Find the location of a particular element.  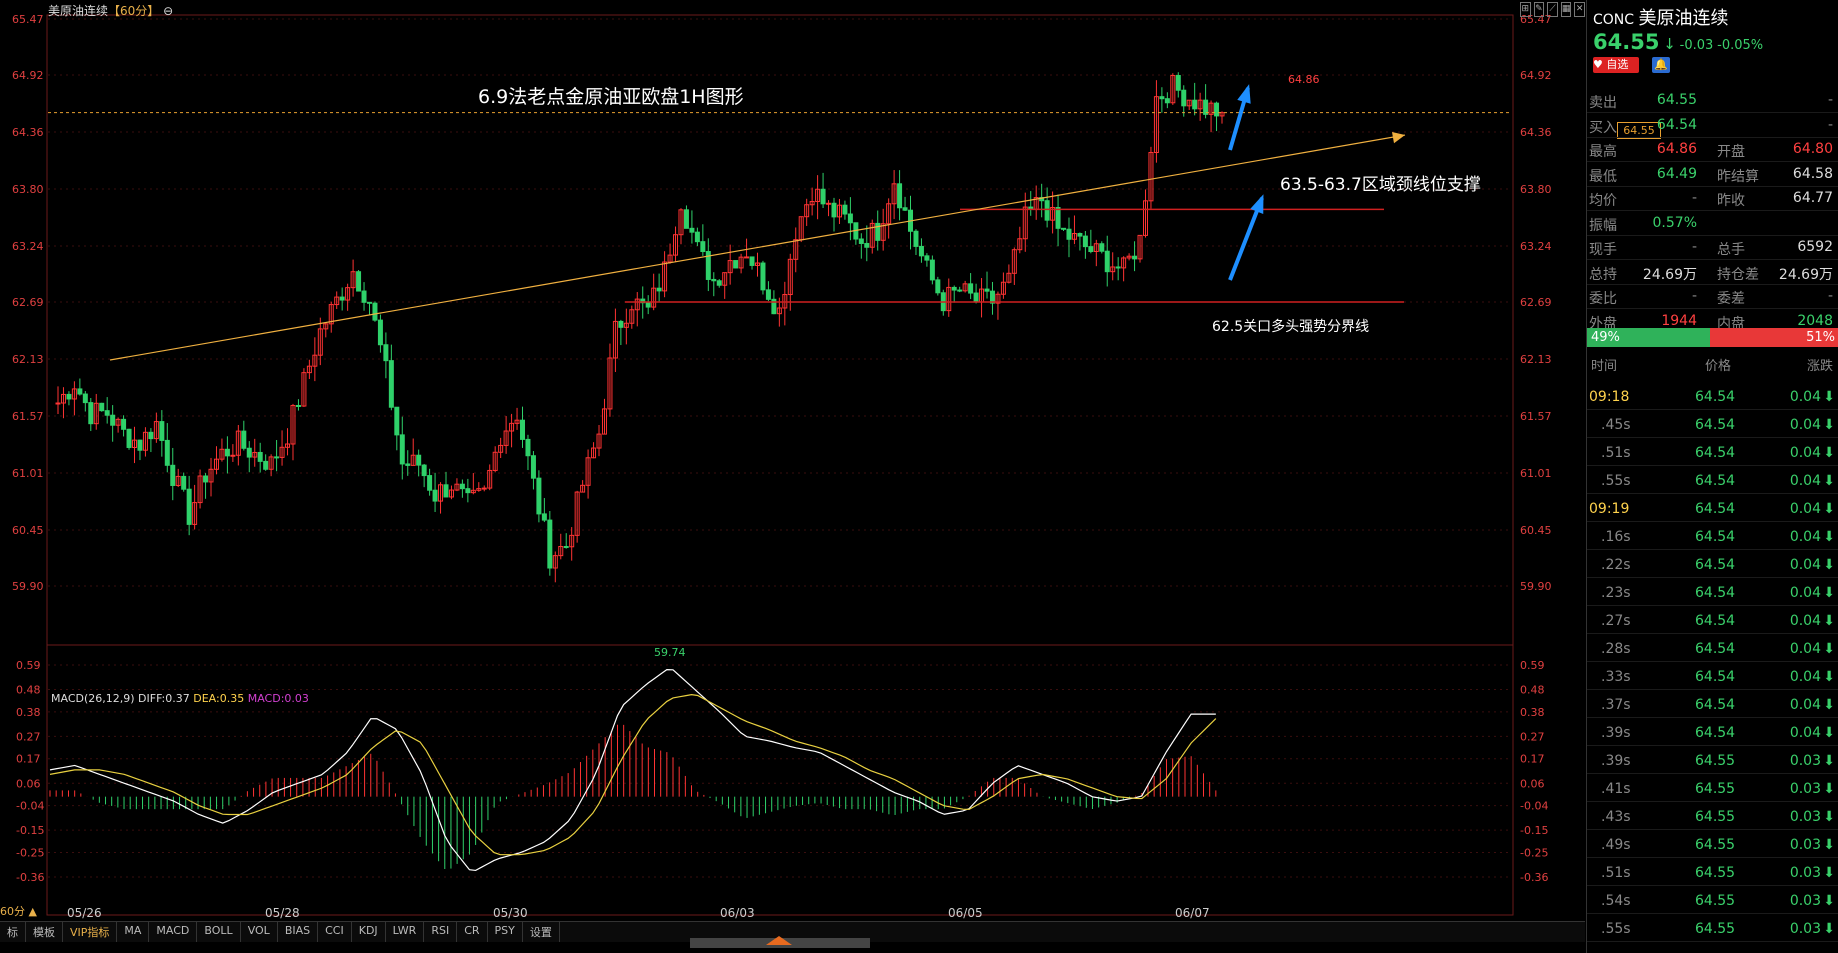

tick-row: .33s 64.54 0.04 ⬇ is located at coordinates (1712, 677).